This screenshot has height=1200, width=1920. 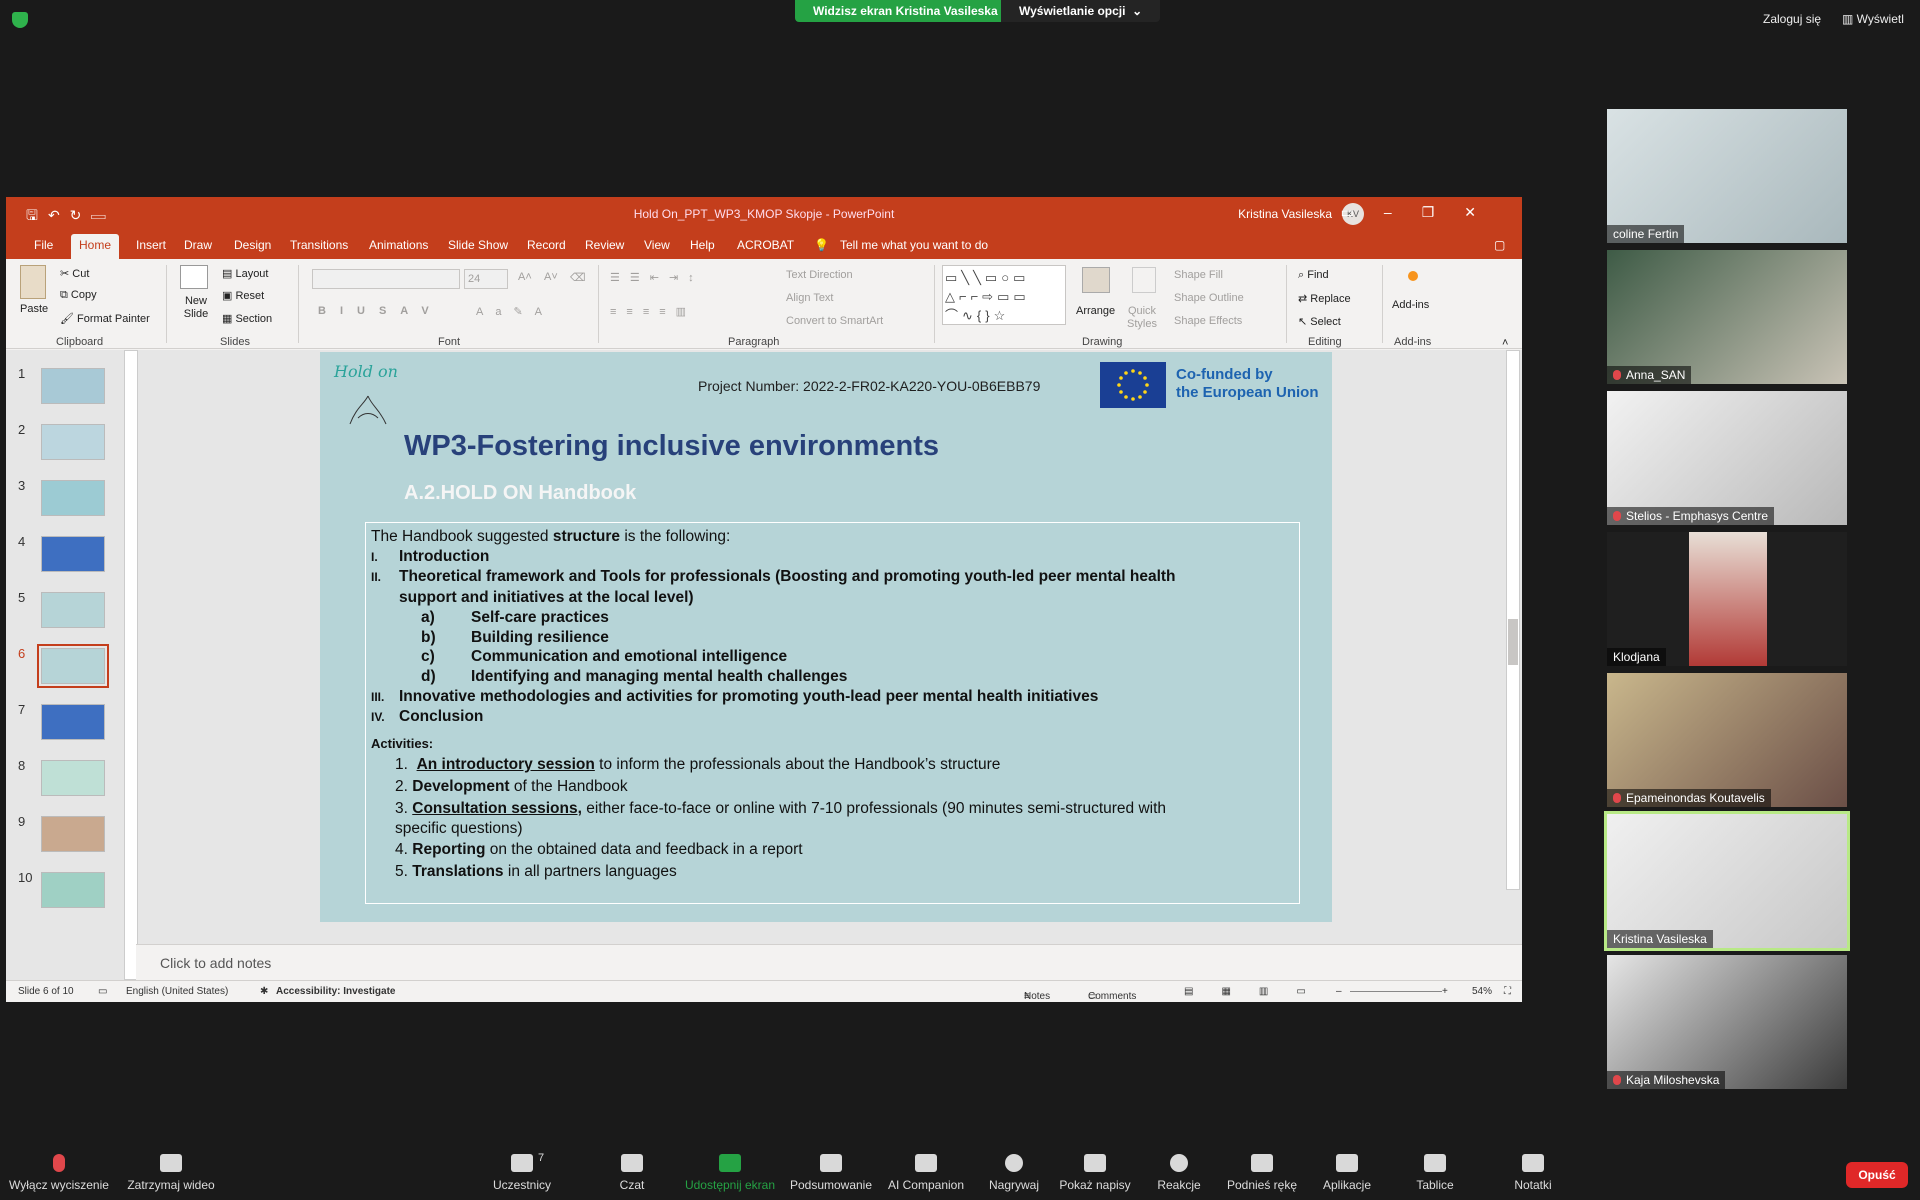 What do you see at coordinates (252, 245) in the screenshot?
I see `tab-design: Design` at bounding box center [252, 245].